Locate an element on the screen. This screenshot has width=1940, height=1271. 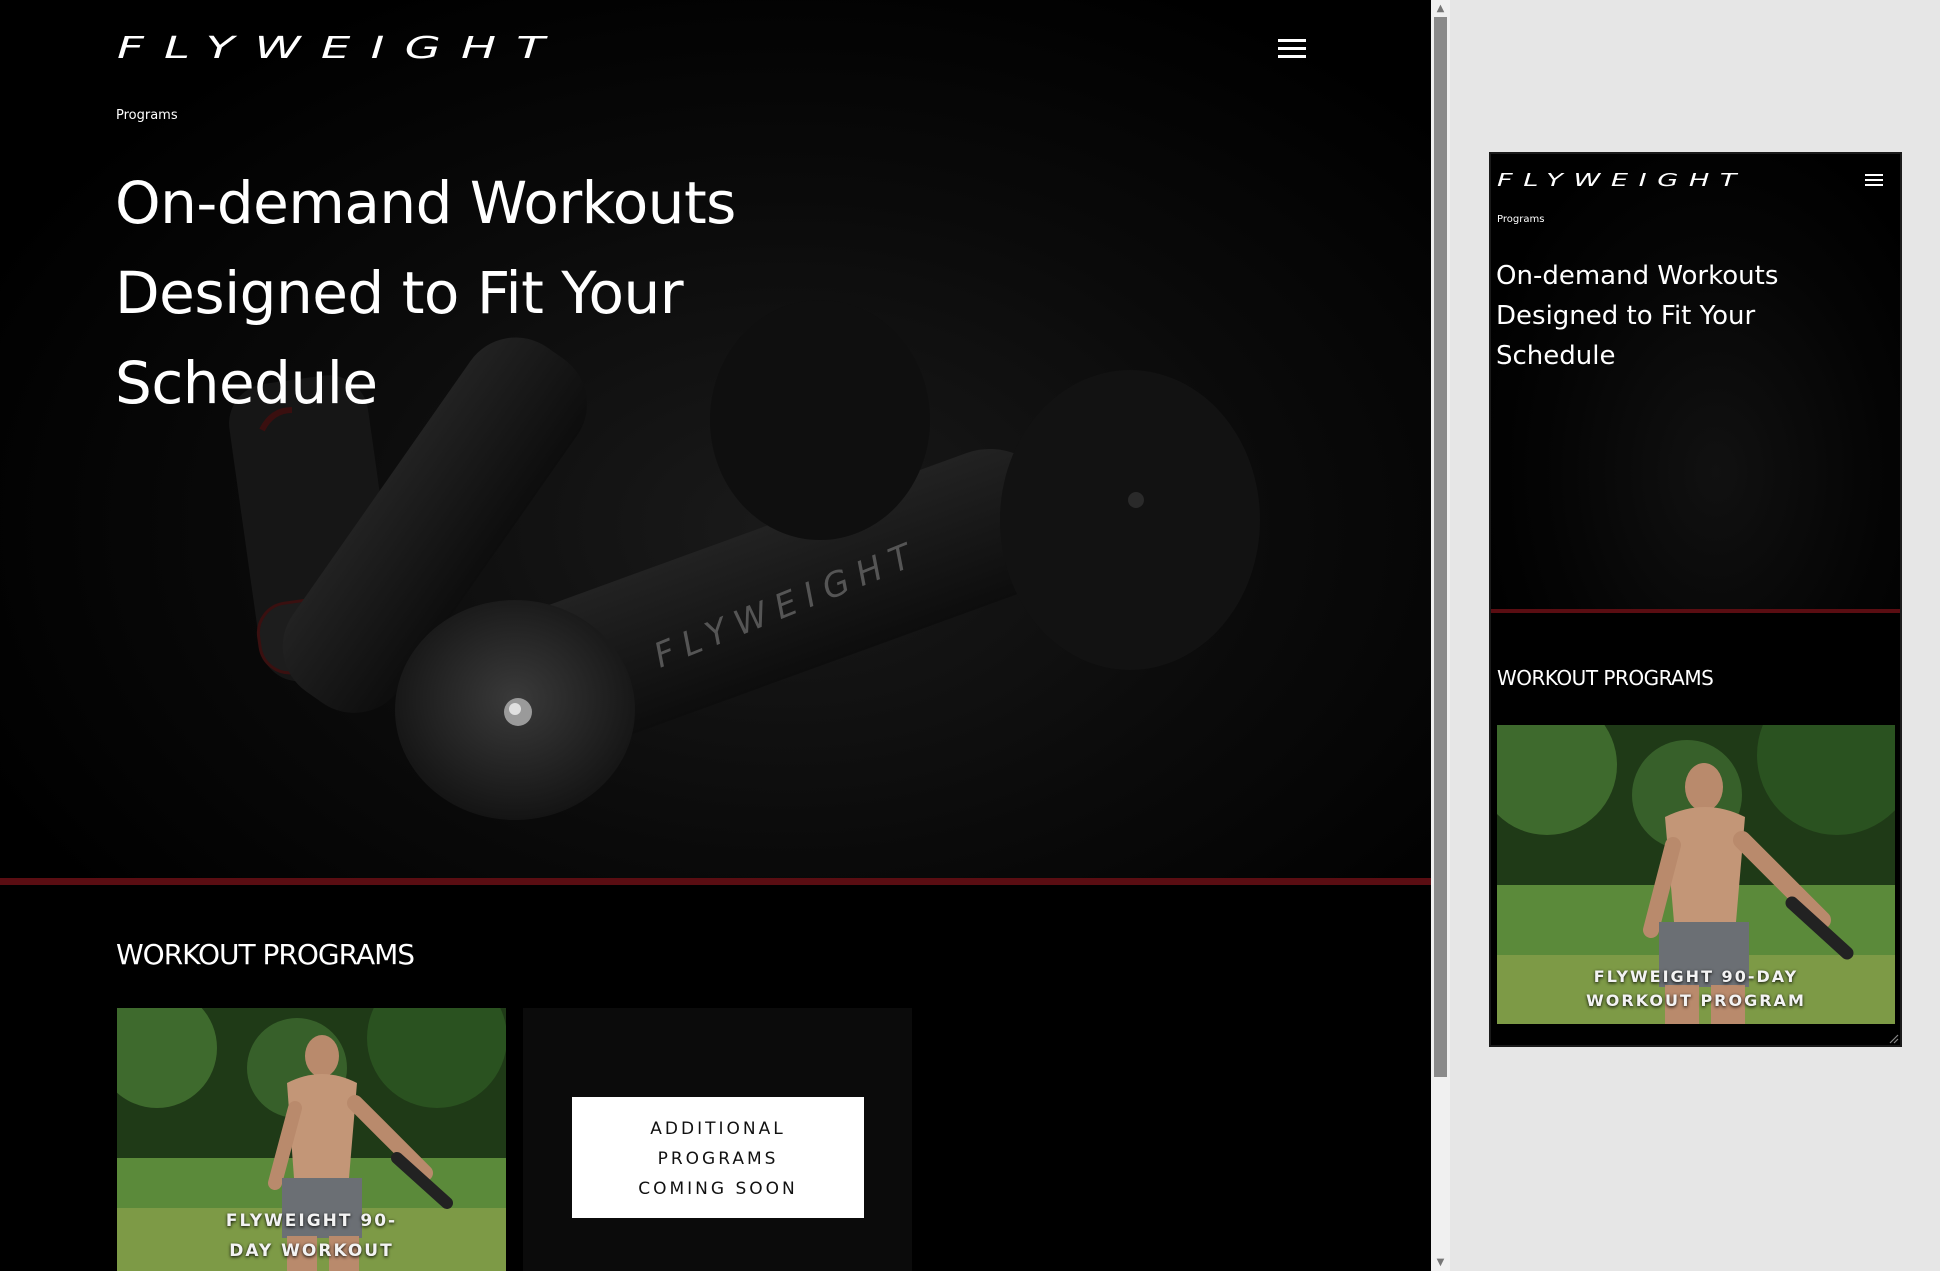
mobile-program-caption-line-1: FLYWEIGHT 90-DAY is located at coordinates (1696, 976).